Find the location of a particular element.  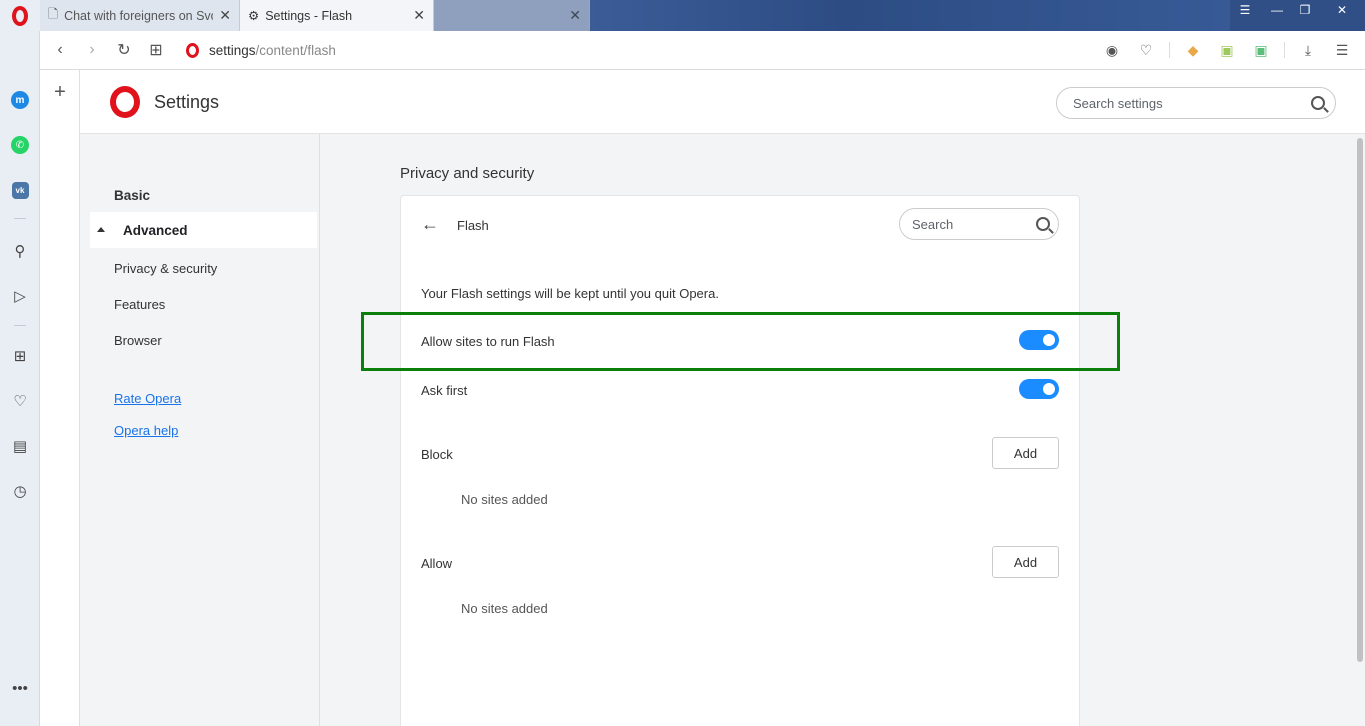

scrollbar-thumb is located at coordinates (1360, 400).